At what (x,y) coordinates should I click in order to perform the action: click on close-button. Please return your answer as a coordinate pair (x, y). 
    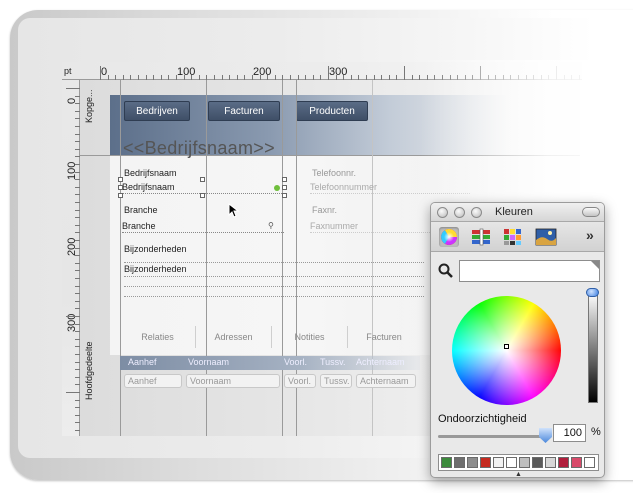
    Looking at the image, I should click on (442, 212).